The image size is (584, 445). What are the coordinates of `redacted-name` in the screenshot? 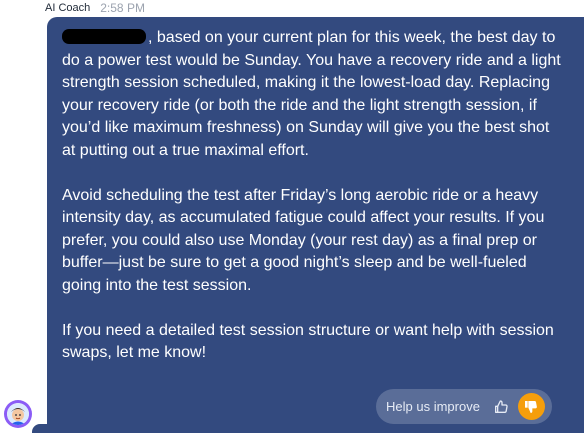 It's located at (104, 36).